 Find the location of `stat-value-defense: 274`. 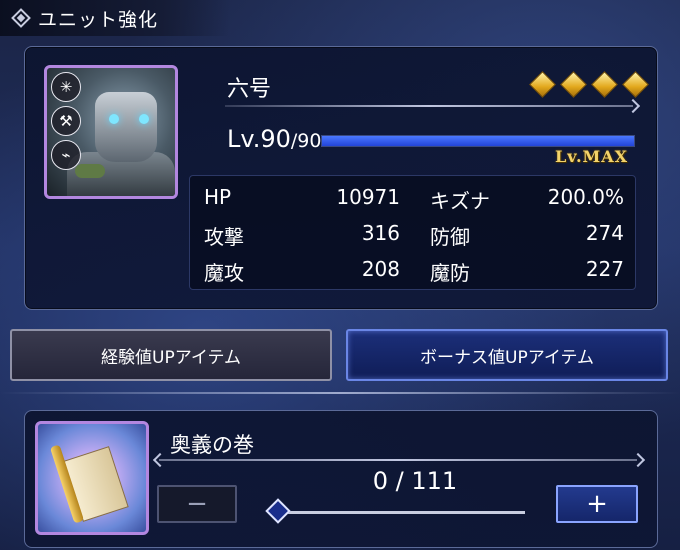

stat-value-defense: 274 is located at coordinates (604, 233).